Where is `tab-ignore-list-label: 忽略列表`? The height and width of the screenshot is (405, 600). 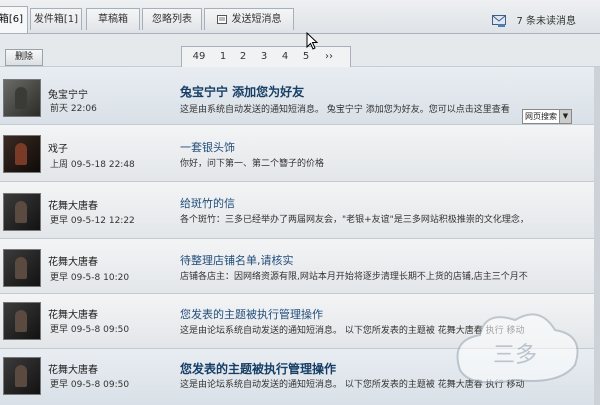
tab-ignore-list-label: 忽略列表 is located at coordinates (172, 19).